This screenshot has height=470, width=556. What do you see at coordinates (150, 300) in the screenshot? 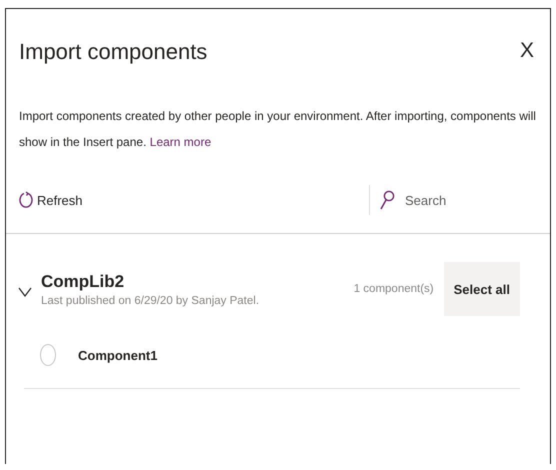
I see `publish-info: Last published on 6/29/20 by Sanjay Patel.` at bounding box center [150, 300].